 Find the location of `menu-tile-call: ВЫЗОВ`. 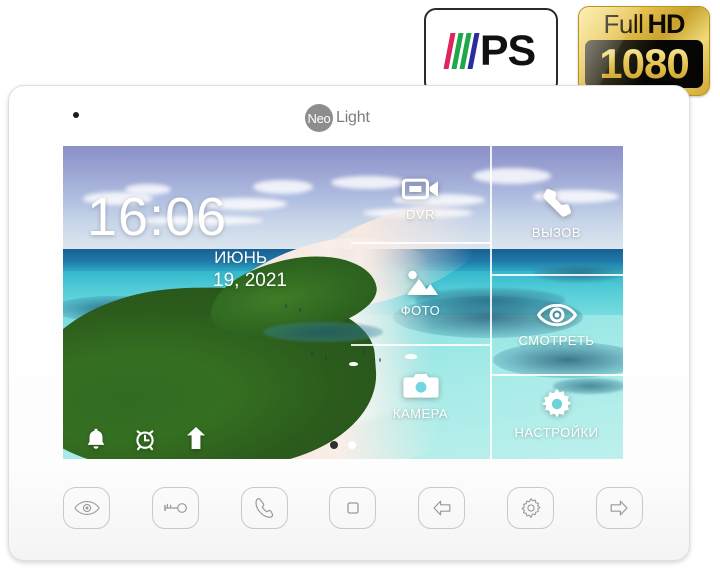

menu-tile-call: ВЫЗОВ is located at coordinates (556, 213).